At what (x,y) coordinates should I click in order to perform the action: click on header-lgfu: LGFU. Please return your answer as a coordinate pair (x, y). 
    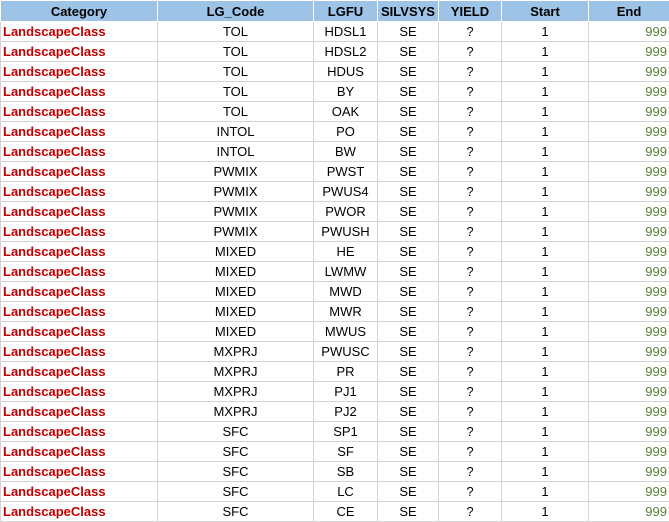
    Looking at the image, I should click on (346, 11).